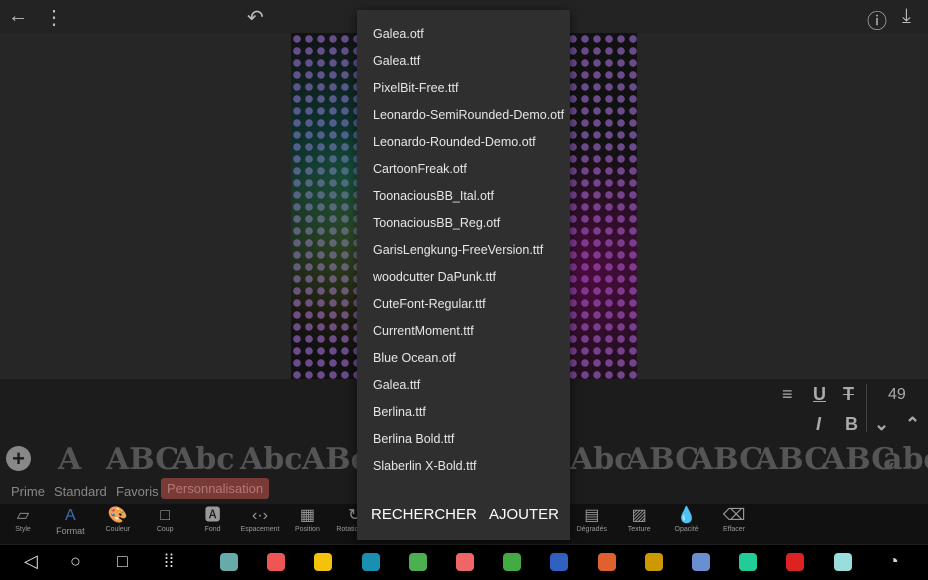 This screenshot has width=928, height=580. I want to click on home-nav-icon: ○, so click(75, 561).